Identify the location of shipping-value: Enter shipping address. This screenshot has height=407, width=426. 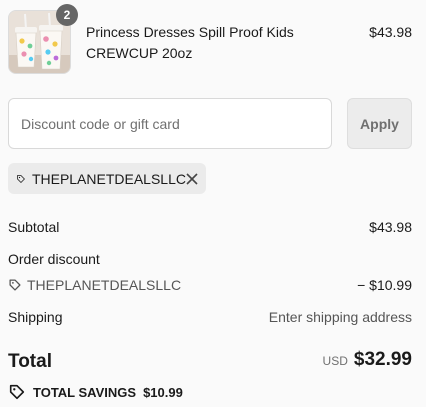
(340, 317).